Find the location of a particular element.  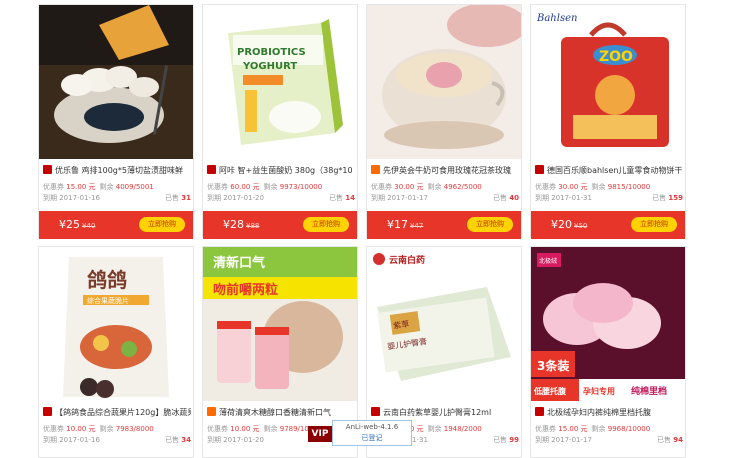

price-bar: ¥20 ¥50 立即抢购 is located at coordinates (608, 225).